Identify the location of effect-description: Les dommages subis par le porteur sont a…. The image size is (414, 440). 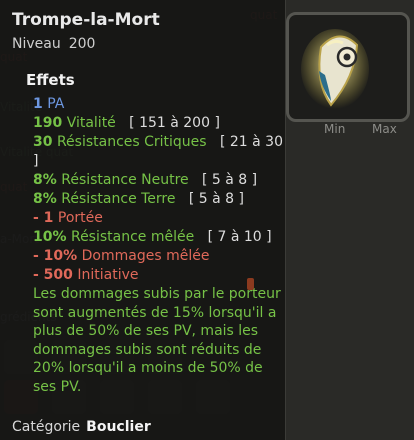
(157, 340).